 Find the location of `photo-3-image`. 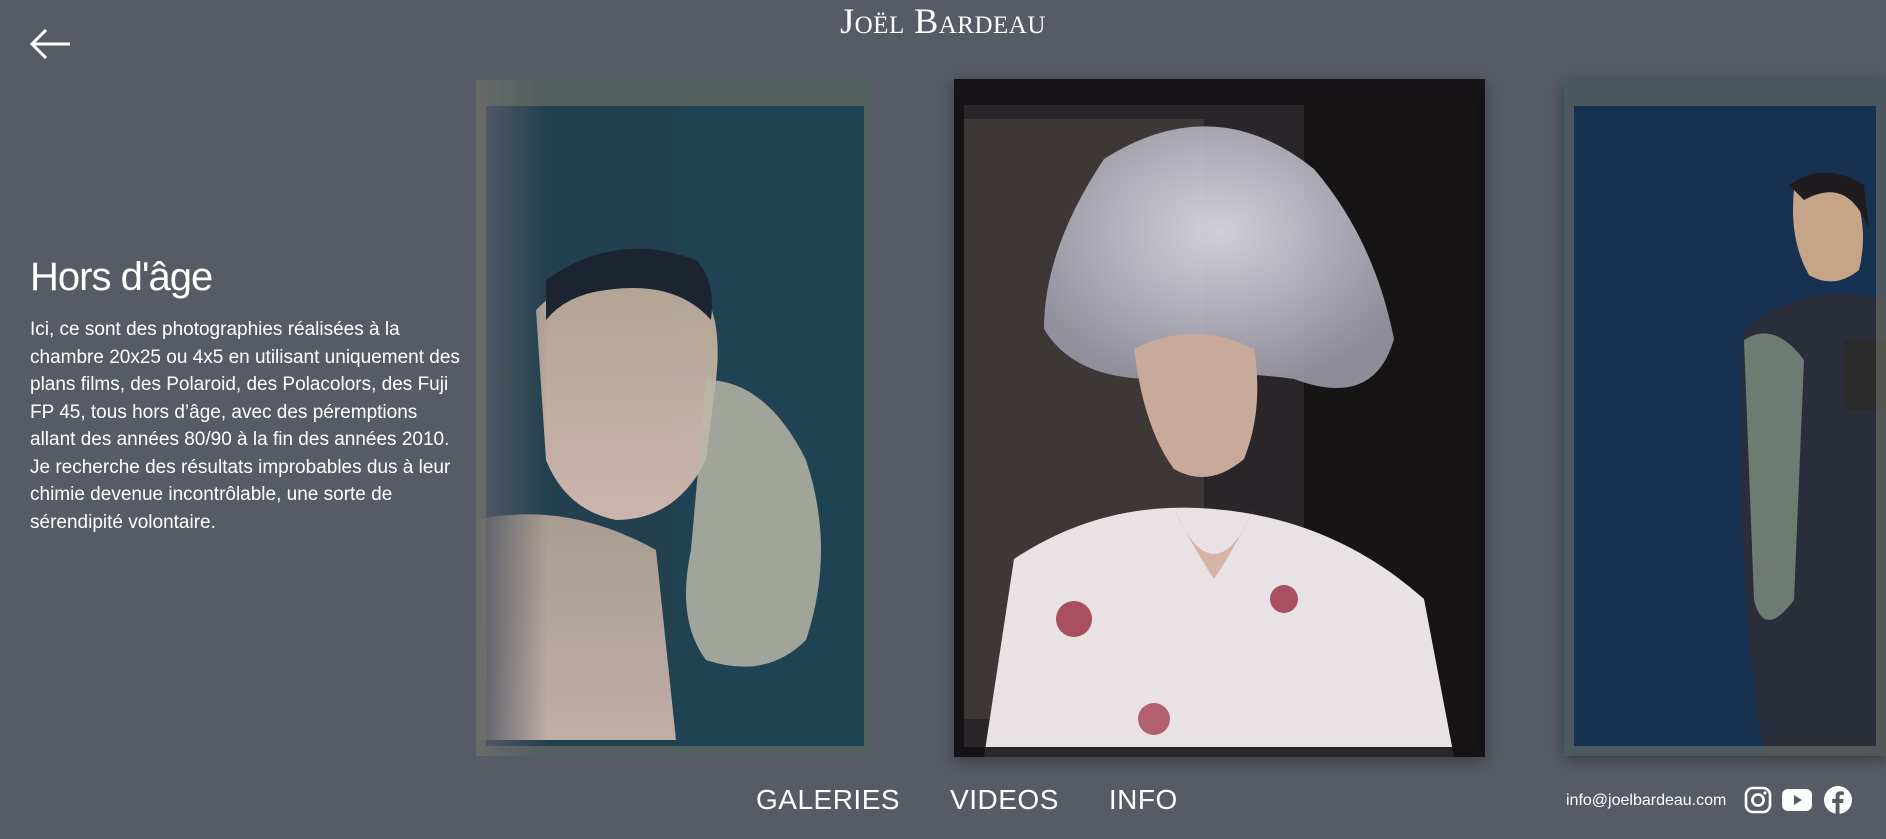

photo-3-image is located at coordinates (1725, 418).